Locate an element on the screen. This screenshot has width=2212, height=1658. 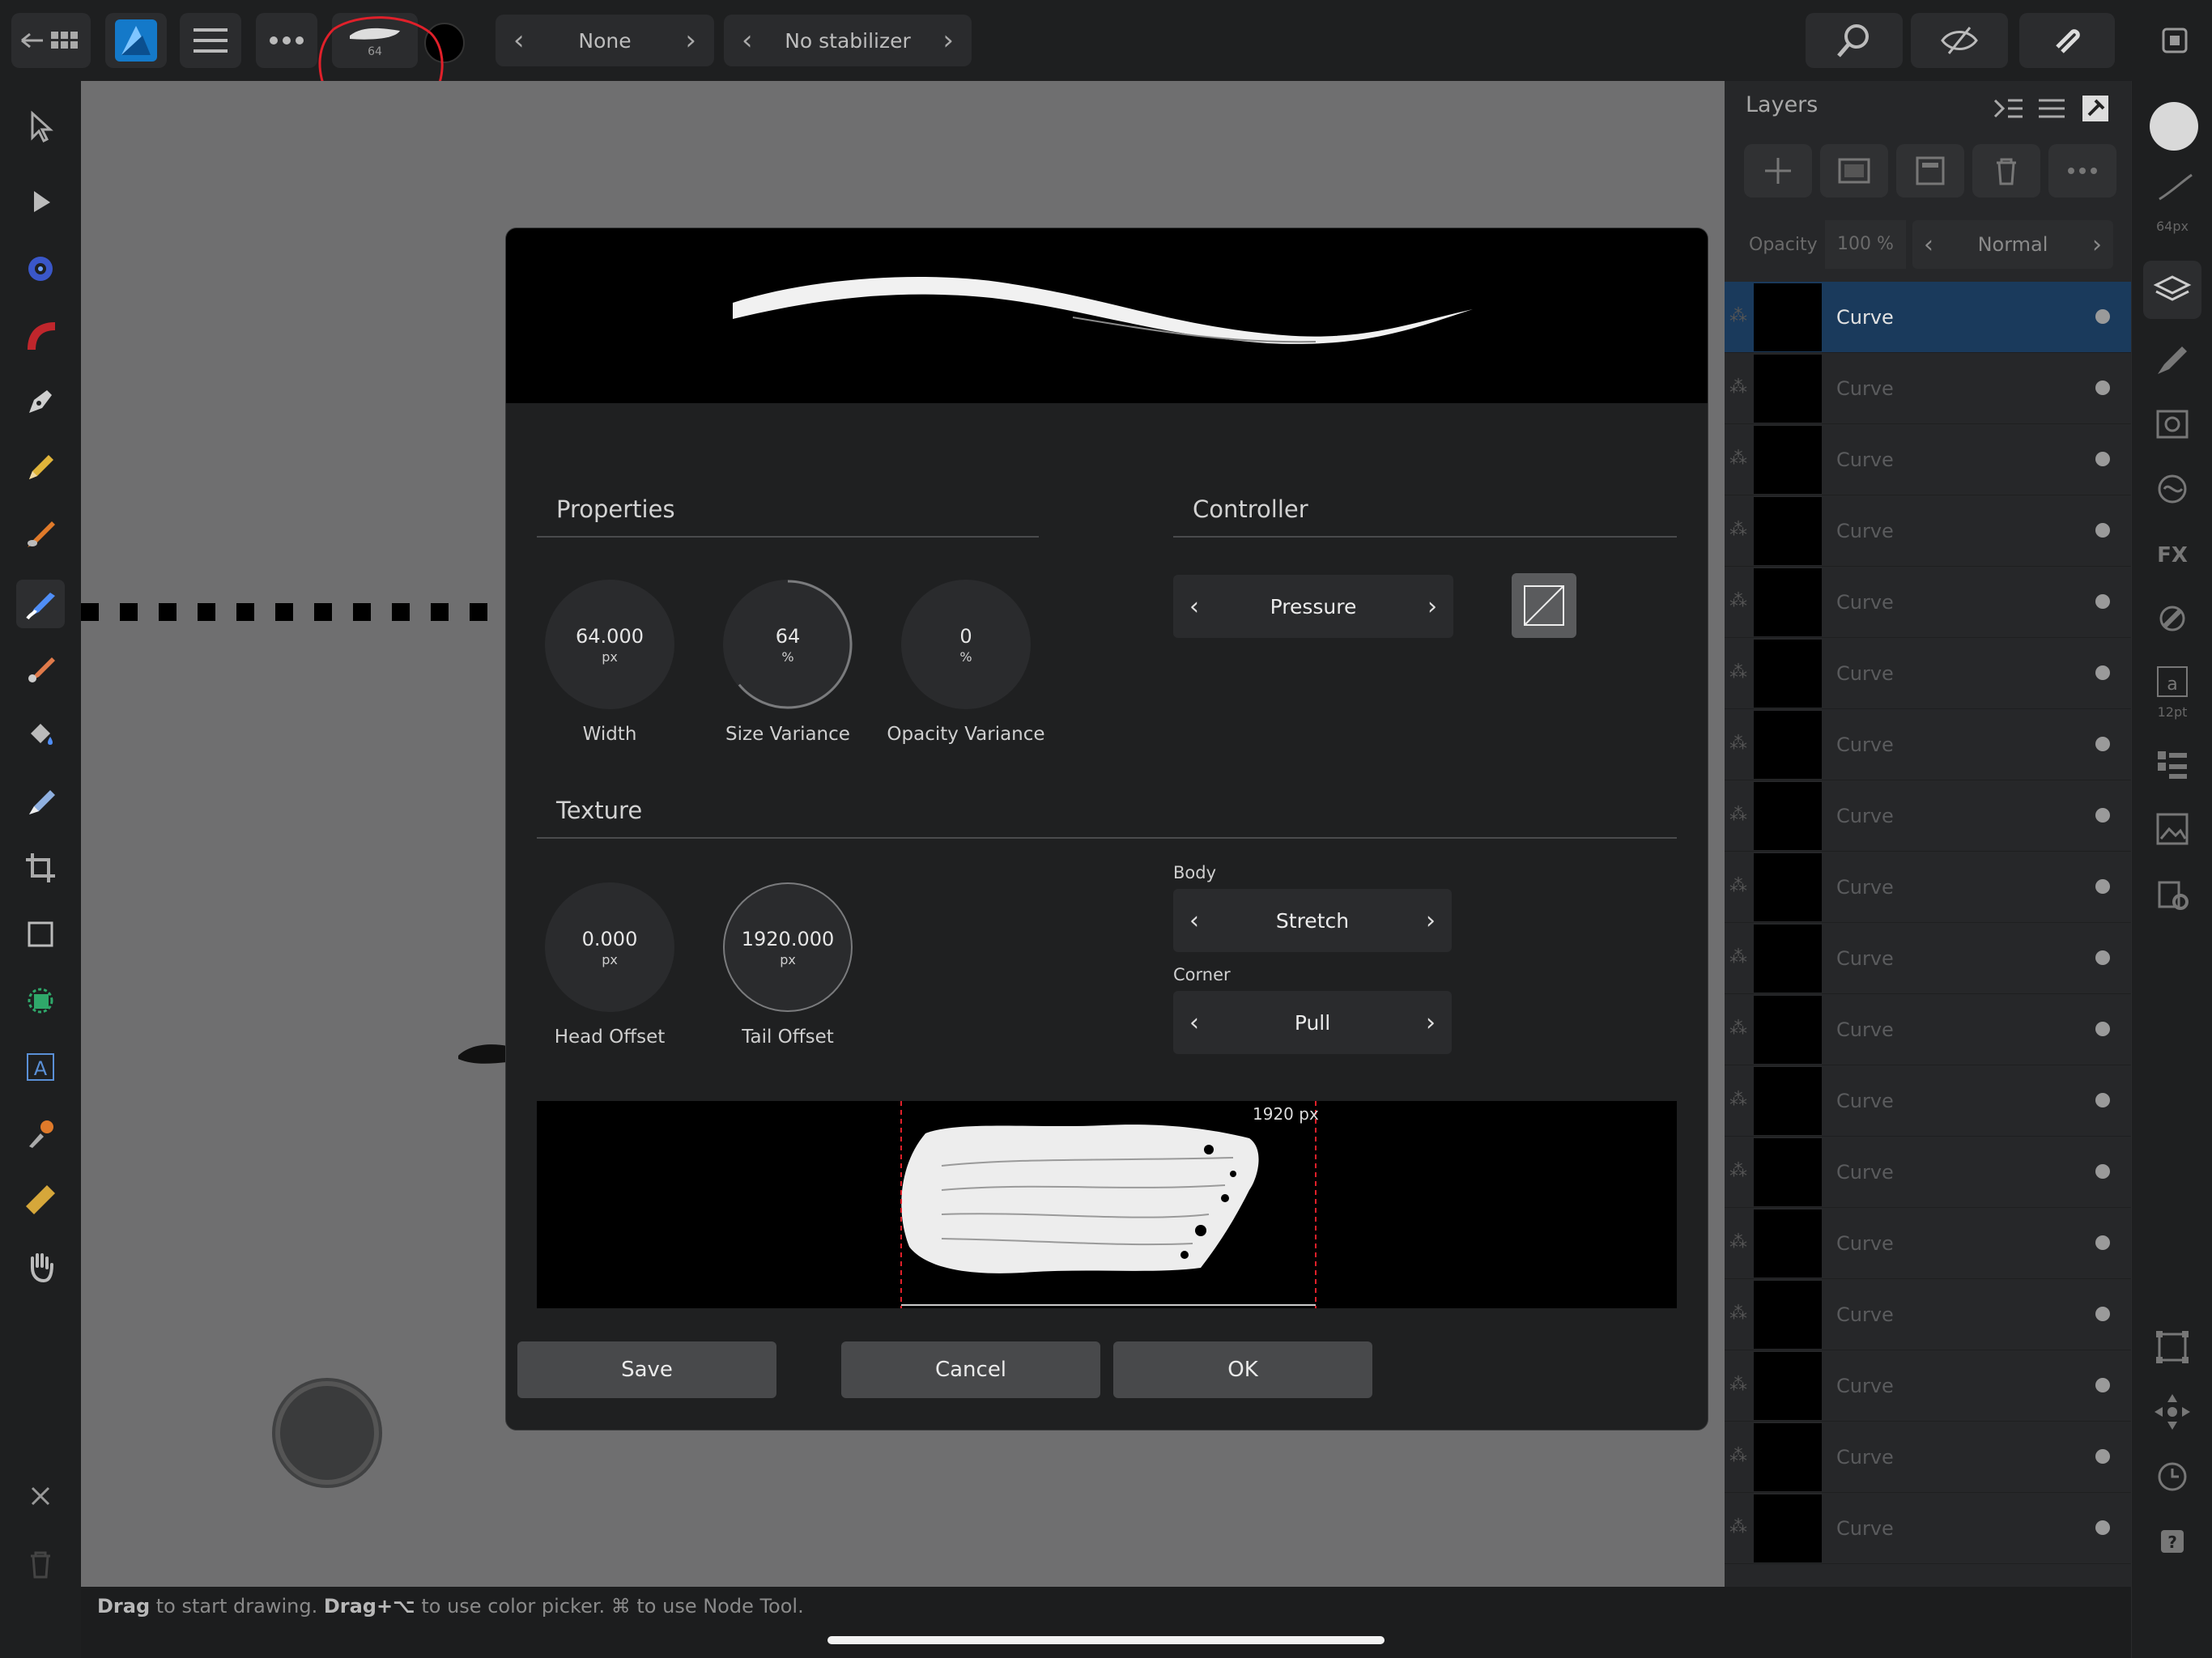
appearance-studio-icon is located at coordinates (2172, 424).